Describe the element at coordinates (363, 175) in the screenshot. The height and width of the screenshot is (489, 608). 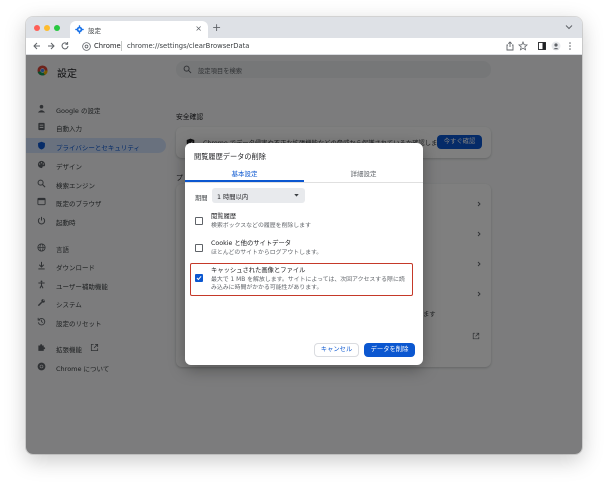
I see `tab-advanced: 詳細設定` at that location.